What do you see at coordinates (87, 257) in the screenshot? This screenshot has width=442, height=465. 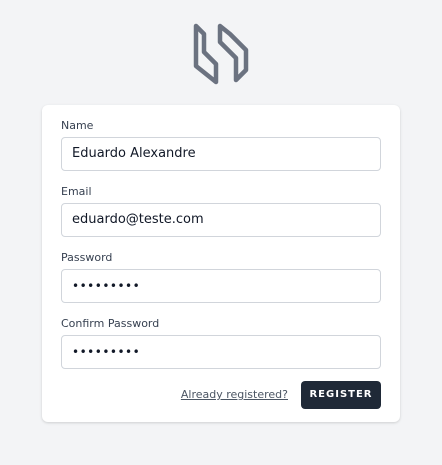 I see `password-label: Password` at bounding box center [87, 257].